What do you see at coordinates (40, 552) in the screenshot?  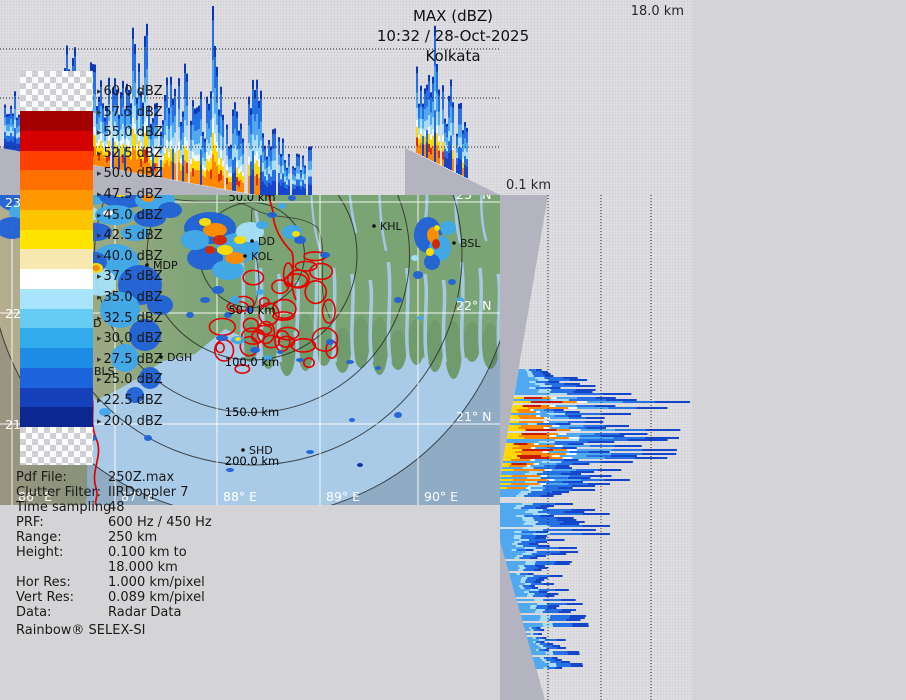 I see `metadata-label: Height:` at bounding box center [40, 552].